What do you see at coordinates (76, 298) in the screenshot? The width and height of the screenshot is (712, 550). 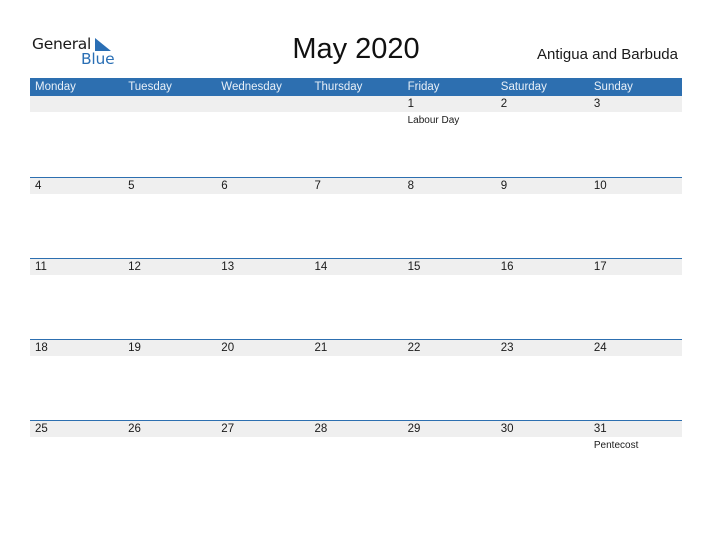 I see `day-cell: 11` at bounding box center [76, 298].